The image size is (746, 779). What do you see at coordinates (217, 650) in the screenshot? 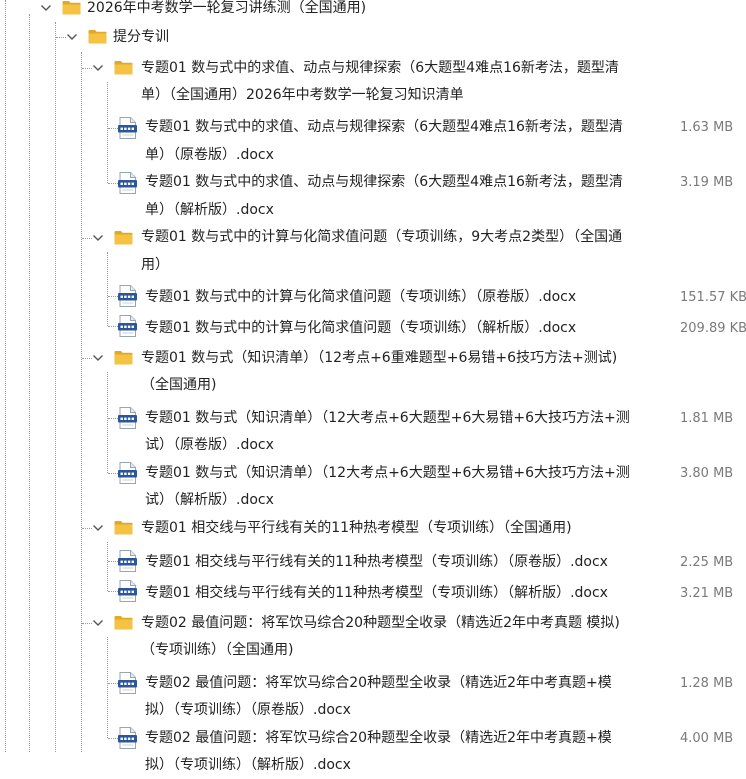
I see `folder-label-cont: （专项训练）（全国通用)` at bounding box center [217, 650].